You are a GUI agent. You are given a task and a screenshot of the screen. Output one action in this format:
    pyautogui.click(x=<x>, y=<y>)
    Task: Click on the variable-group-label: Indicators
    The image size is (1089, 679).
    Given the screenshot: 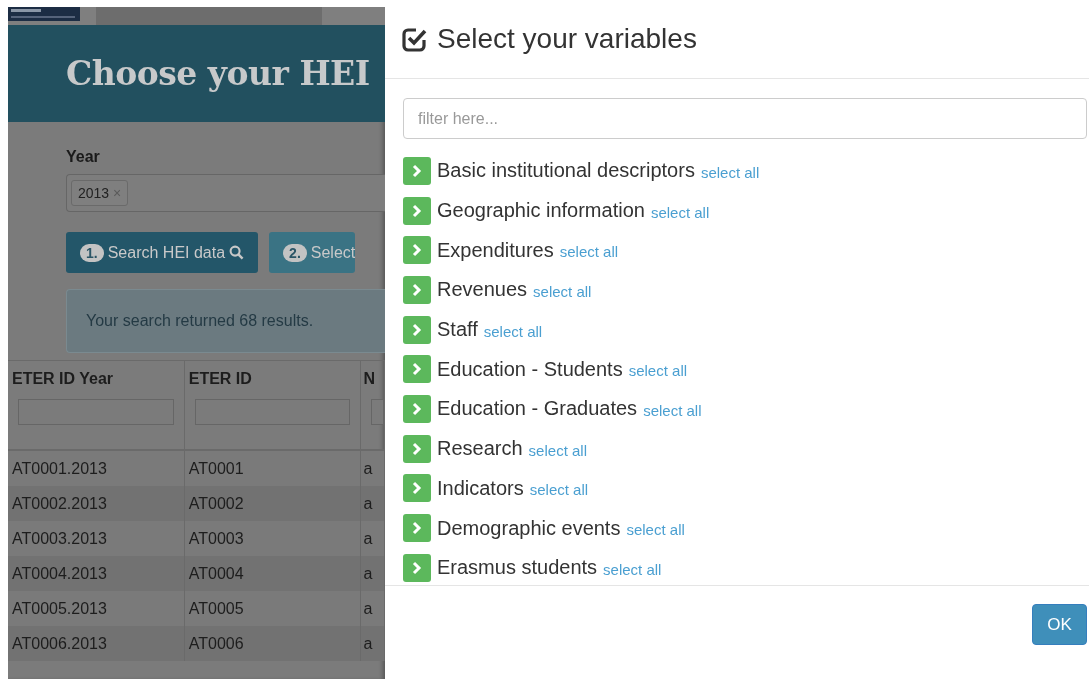 What is the action you would take?
    pyautogui.click(x=480, y=488)
    